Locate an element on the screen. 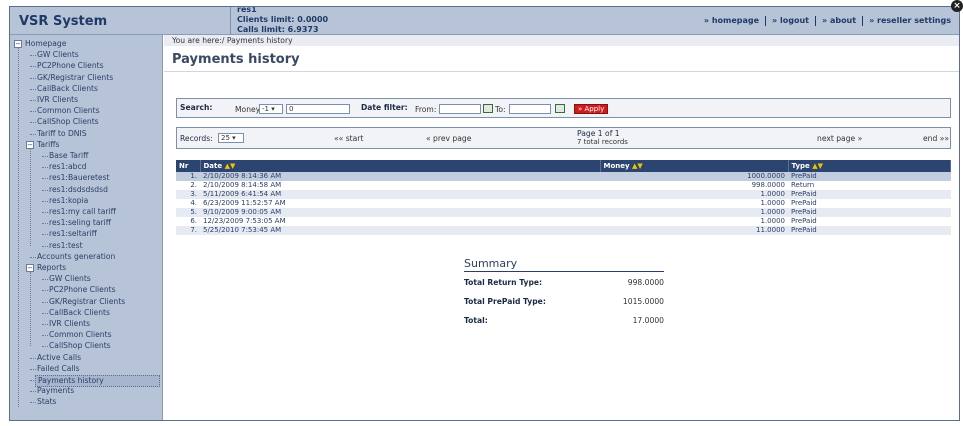 This screenshot has width=963, height=426. summary-row: Total Return Type: 998.0000 is located at coordinates (564, 281).